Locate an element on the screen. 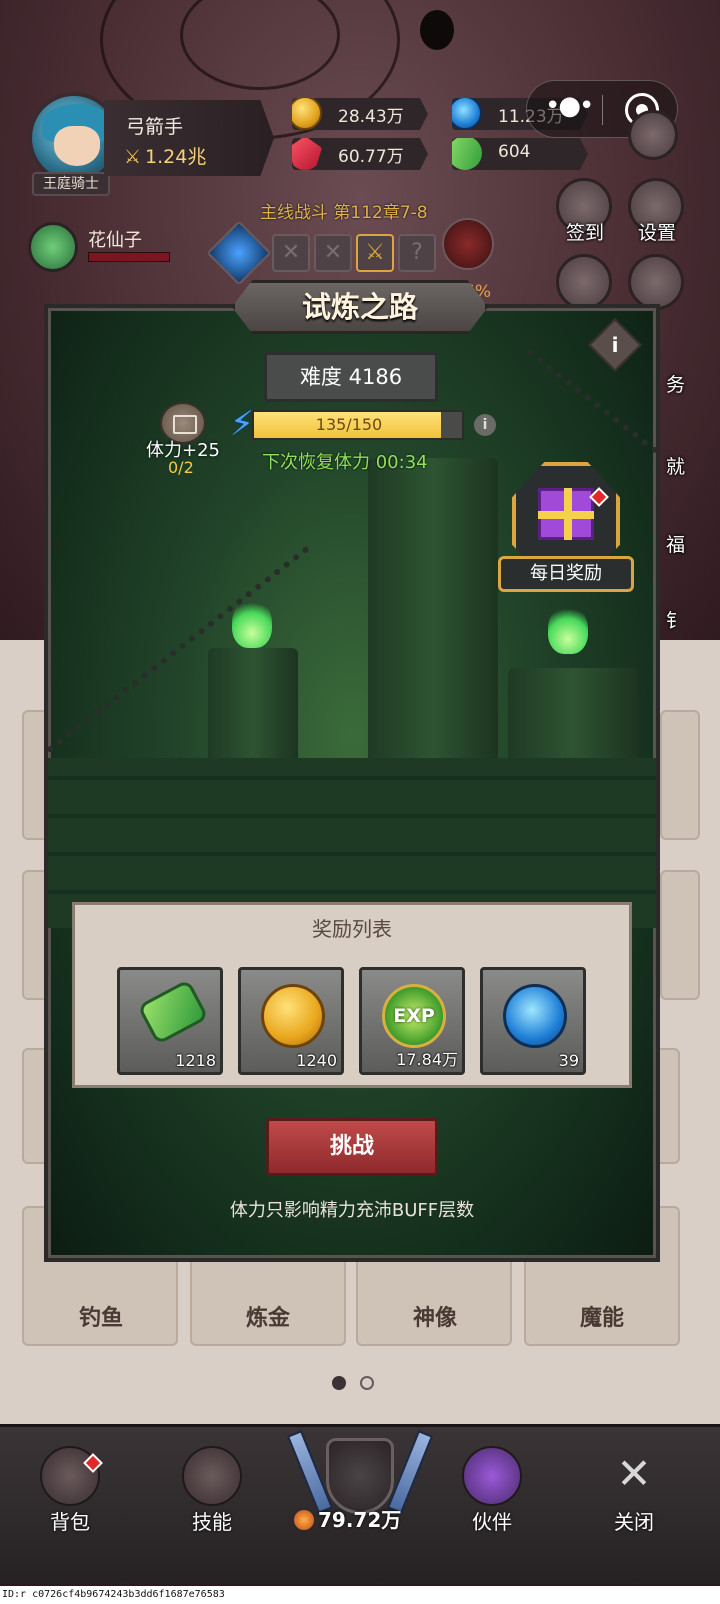 This screenshot has width=720, height=1604. info-icon: i is located at coordinates (615, 345).